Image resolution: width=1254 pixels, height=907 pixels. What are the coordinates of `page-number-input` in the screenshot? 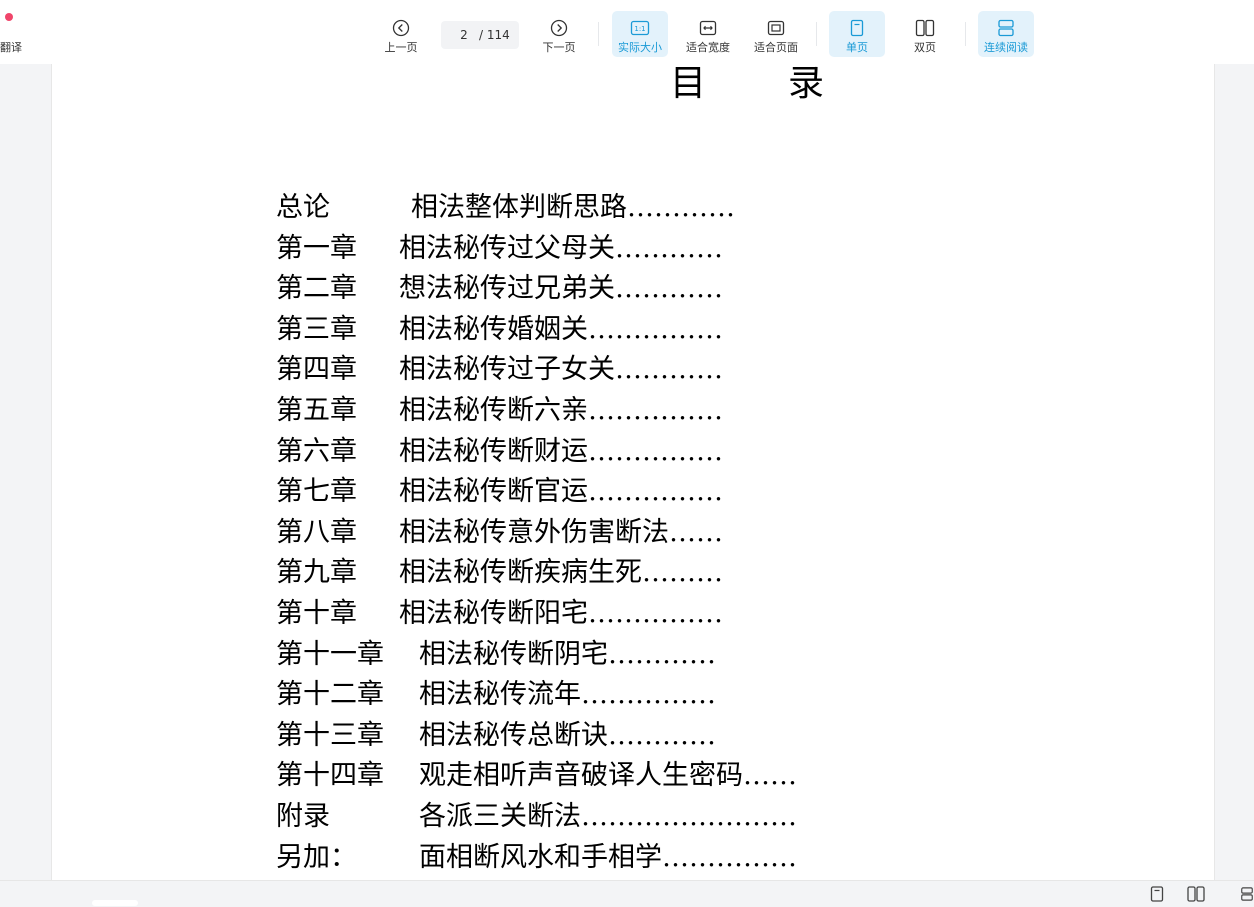 It's located at (464, 35).